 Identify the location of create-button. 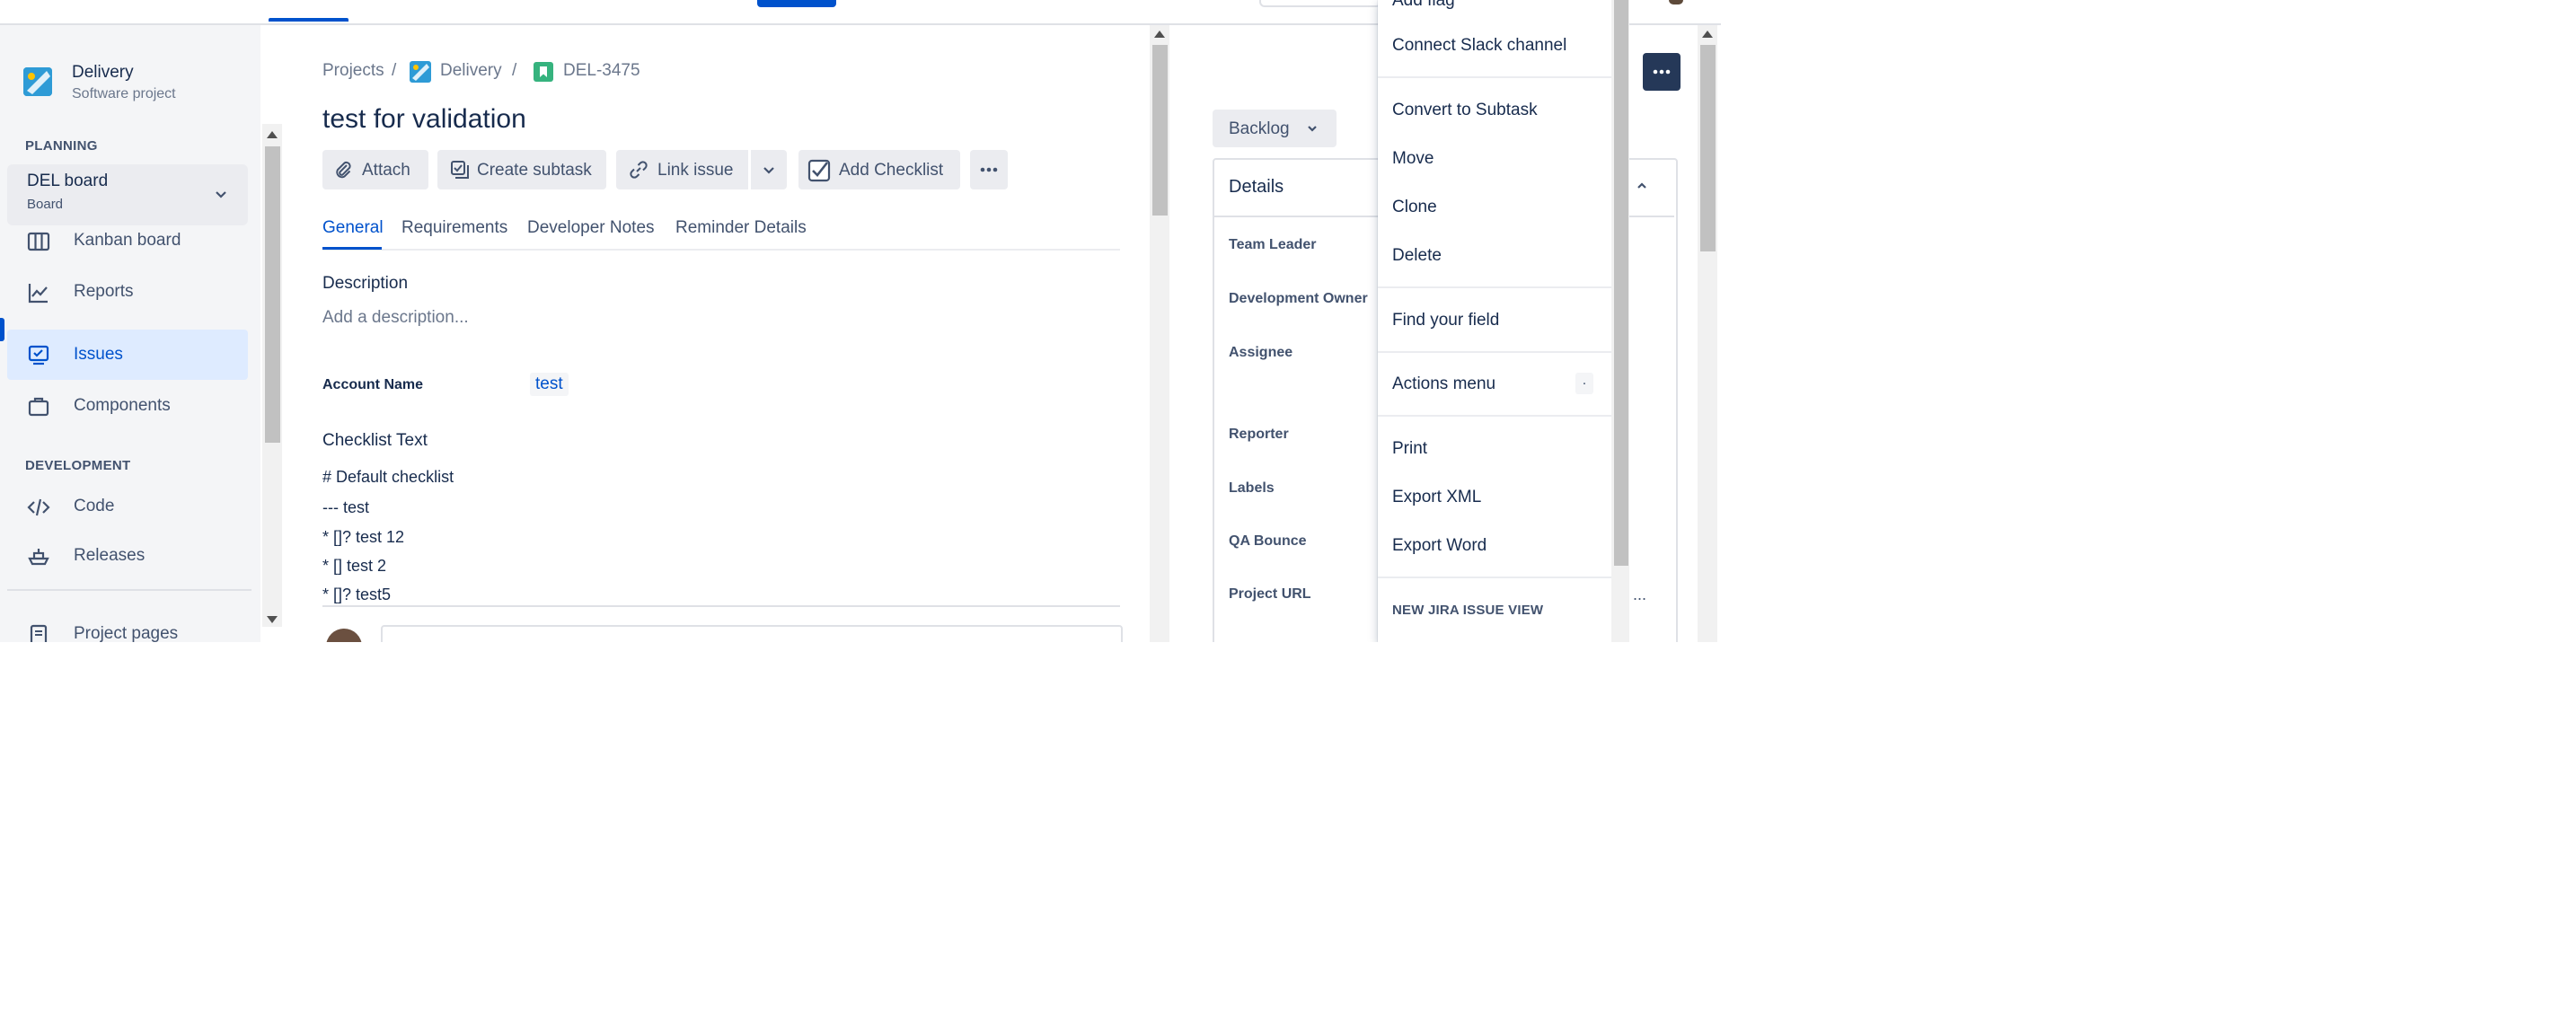
(796, 3).